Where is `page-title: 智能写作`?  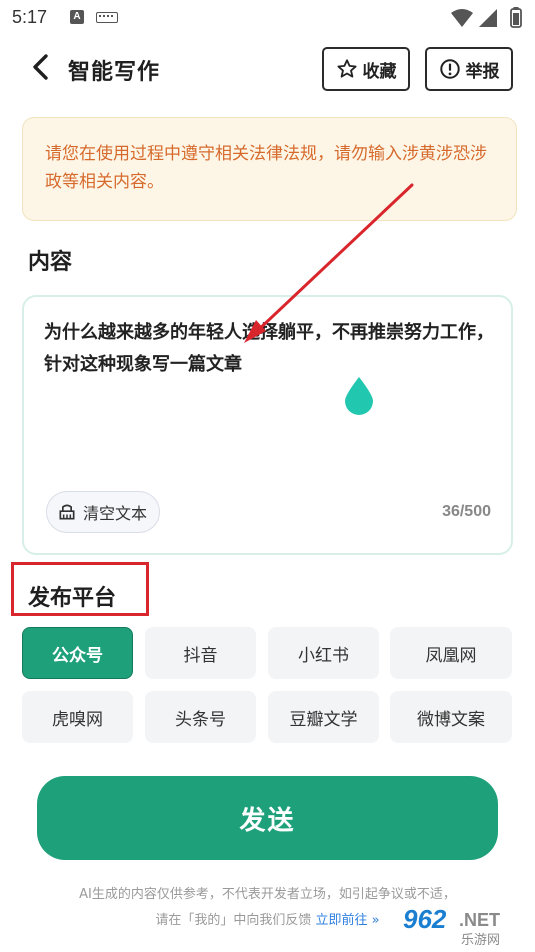 page-title: 智能写作 is located at coordinates (114, 72).